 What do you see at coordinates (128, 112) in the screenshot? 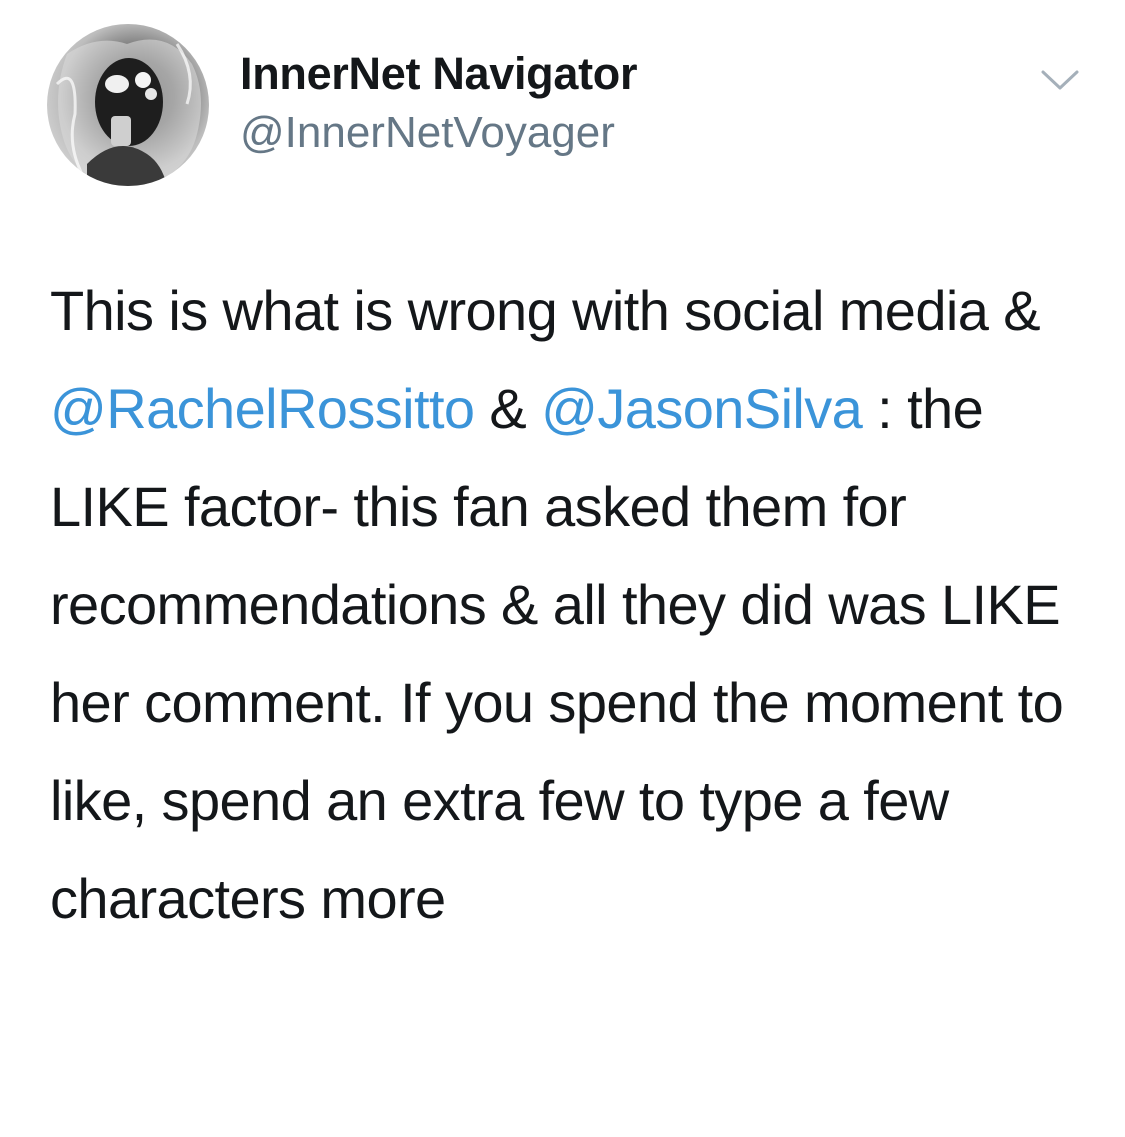
I see `avatar-photo-icon` at bounding box center [128, 112].